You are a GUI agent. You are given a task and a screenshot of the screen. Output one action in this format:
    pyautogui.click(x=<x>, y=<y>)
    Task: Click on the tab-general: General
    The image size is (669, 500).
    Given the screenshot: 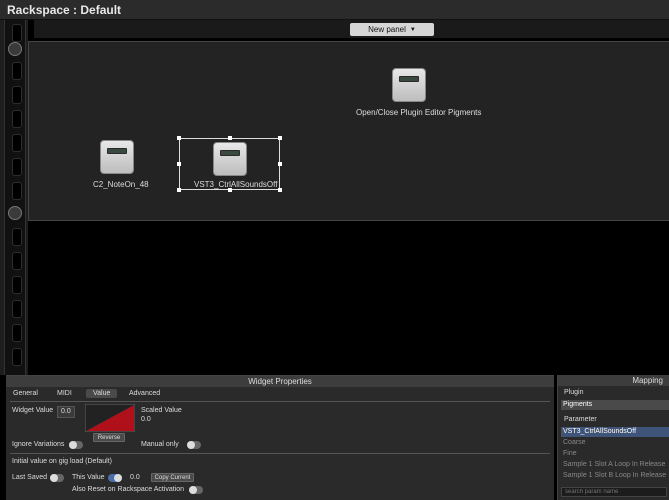 What is the action you would take?
    pyautogui.click(x=25, y=393)
    